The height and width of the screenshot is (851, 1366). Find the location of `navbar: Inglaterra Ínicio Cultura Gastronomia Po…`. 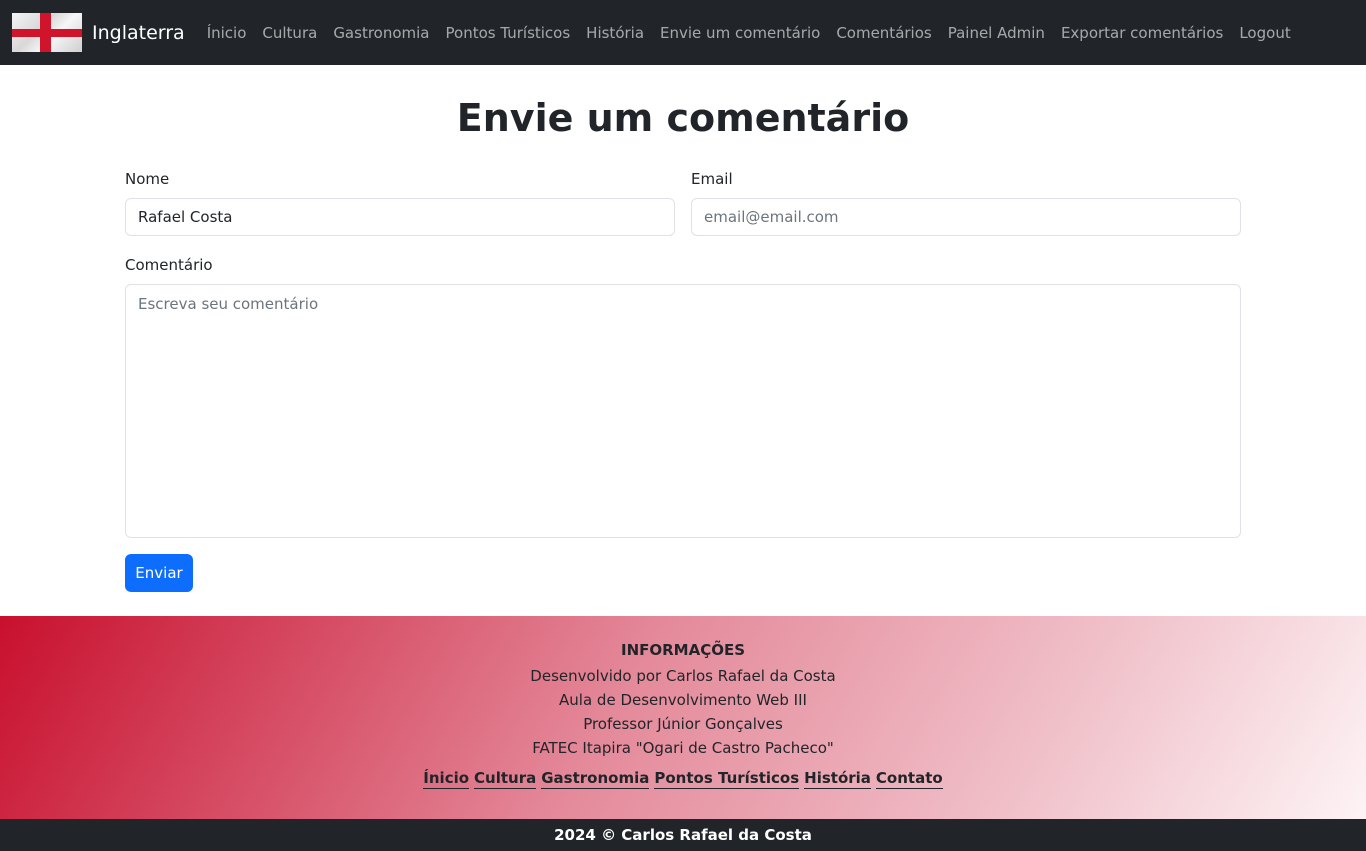

navbar: Inglaterra Ínicio Cultura Gastronomia Po… is located at coordinates (683, 32).